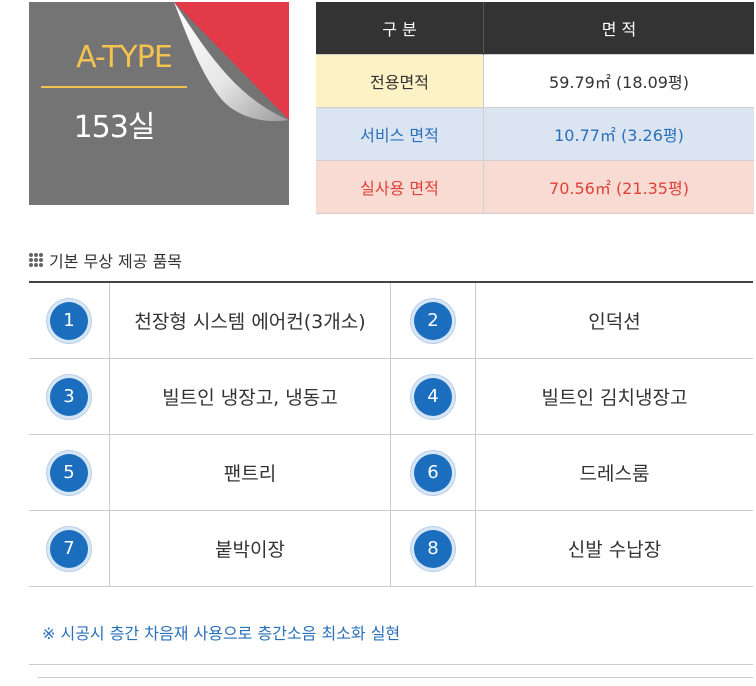  I want to click on option-number-cell: 2, so click(433, 320).